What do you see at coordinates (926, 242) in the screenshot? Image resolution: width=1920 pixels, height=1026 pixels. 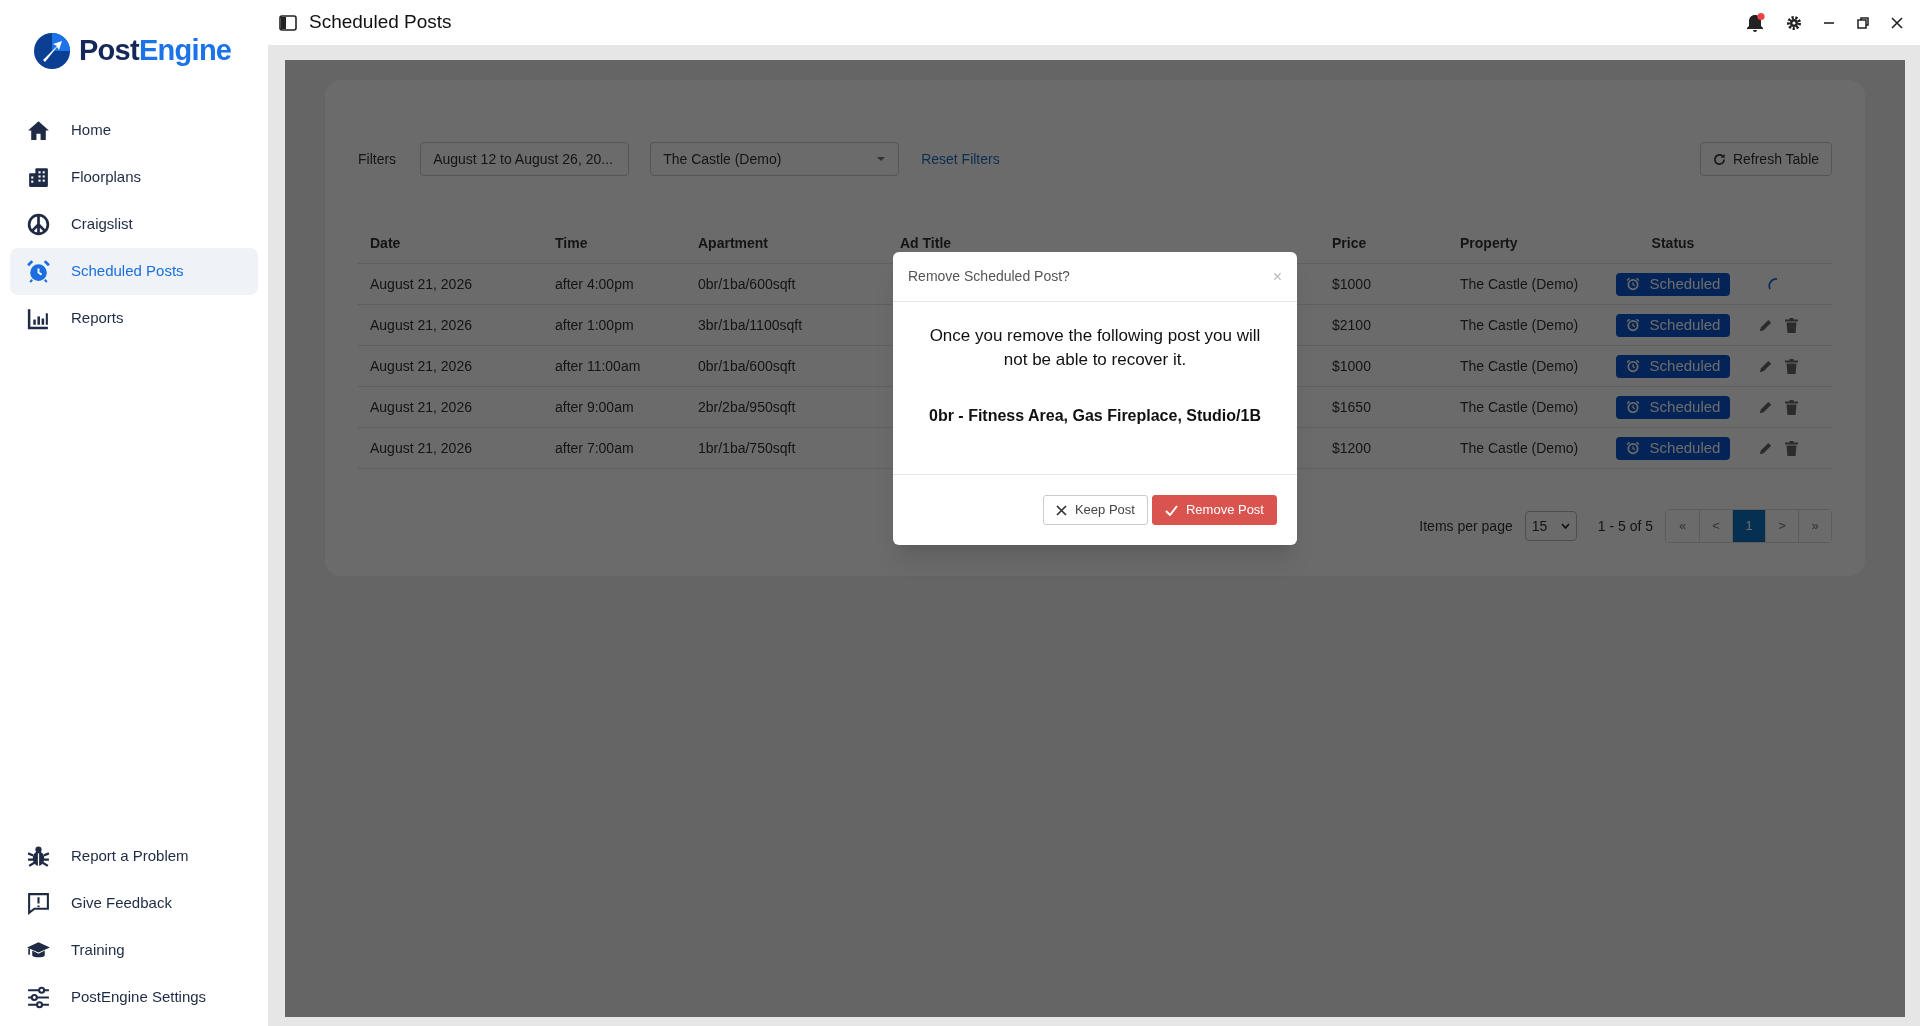 I see `column-header: Ad Title` at bounding box center [926, 242].